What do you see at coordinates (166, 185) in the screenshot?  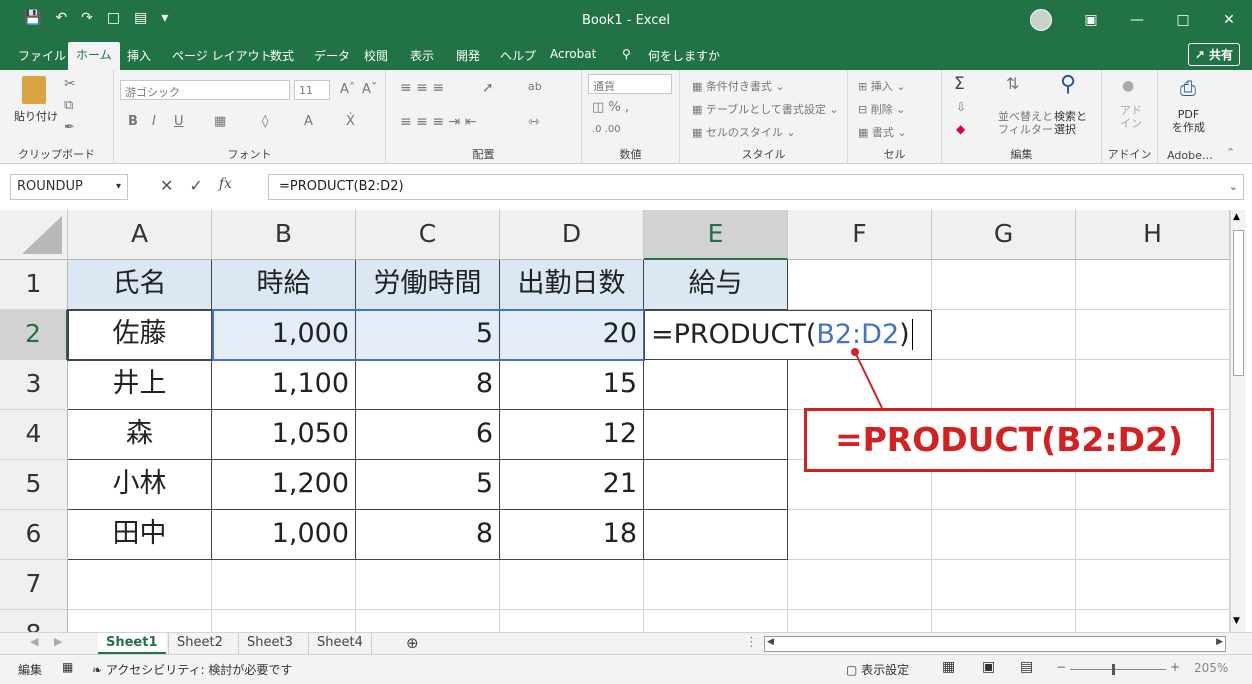 I see `cancel-icon: ✕` at bounding box center [166, 185].